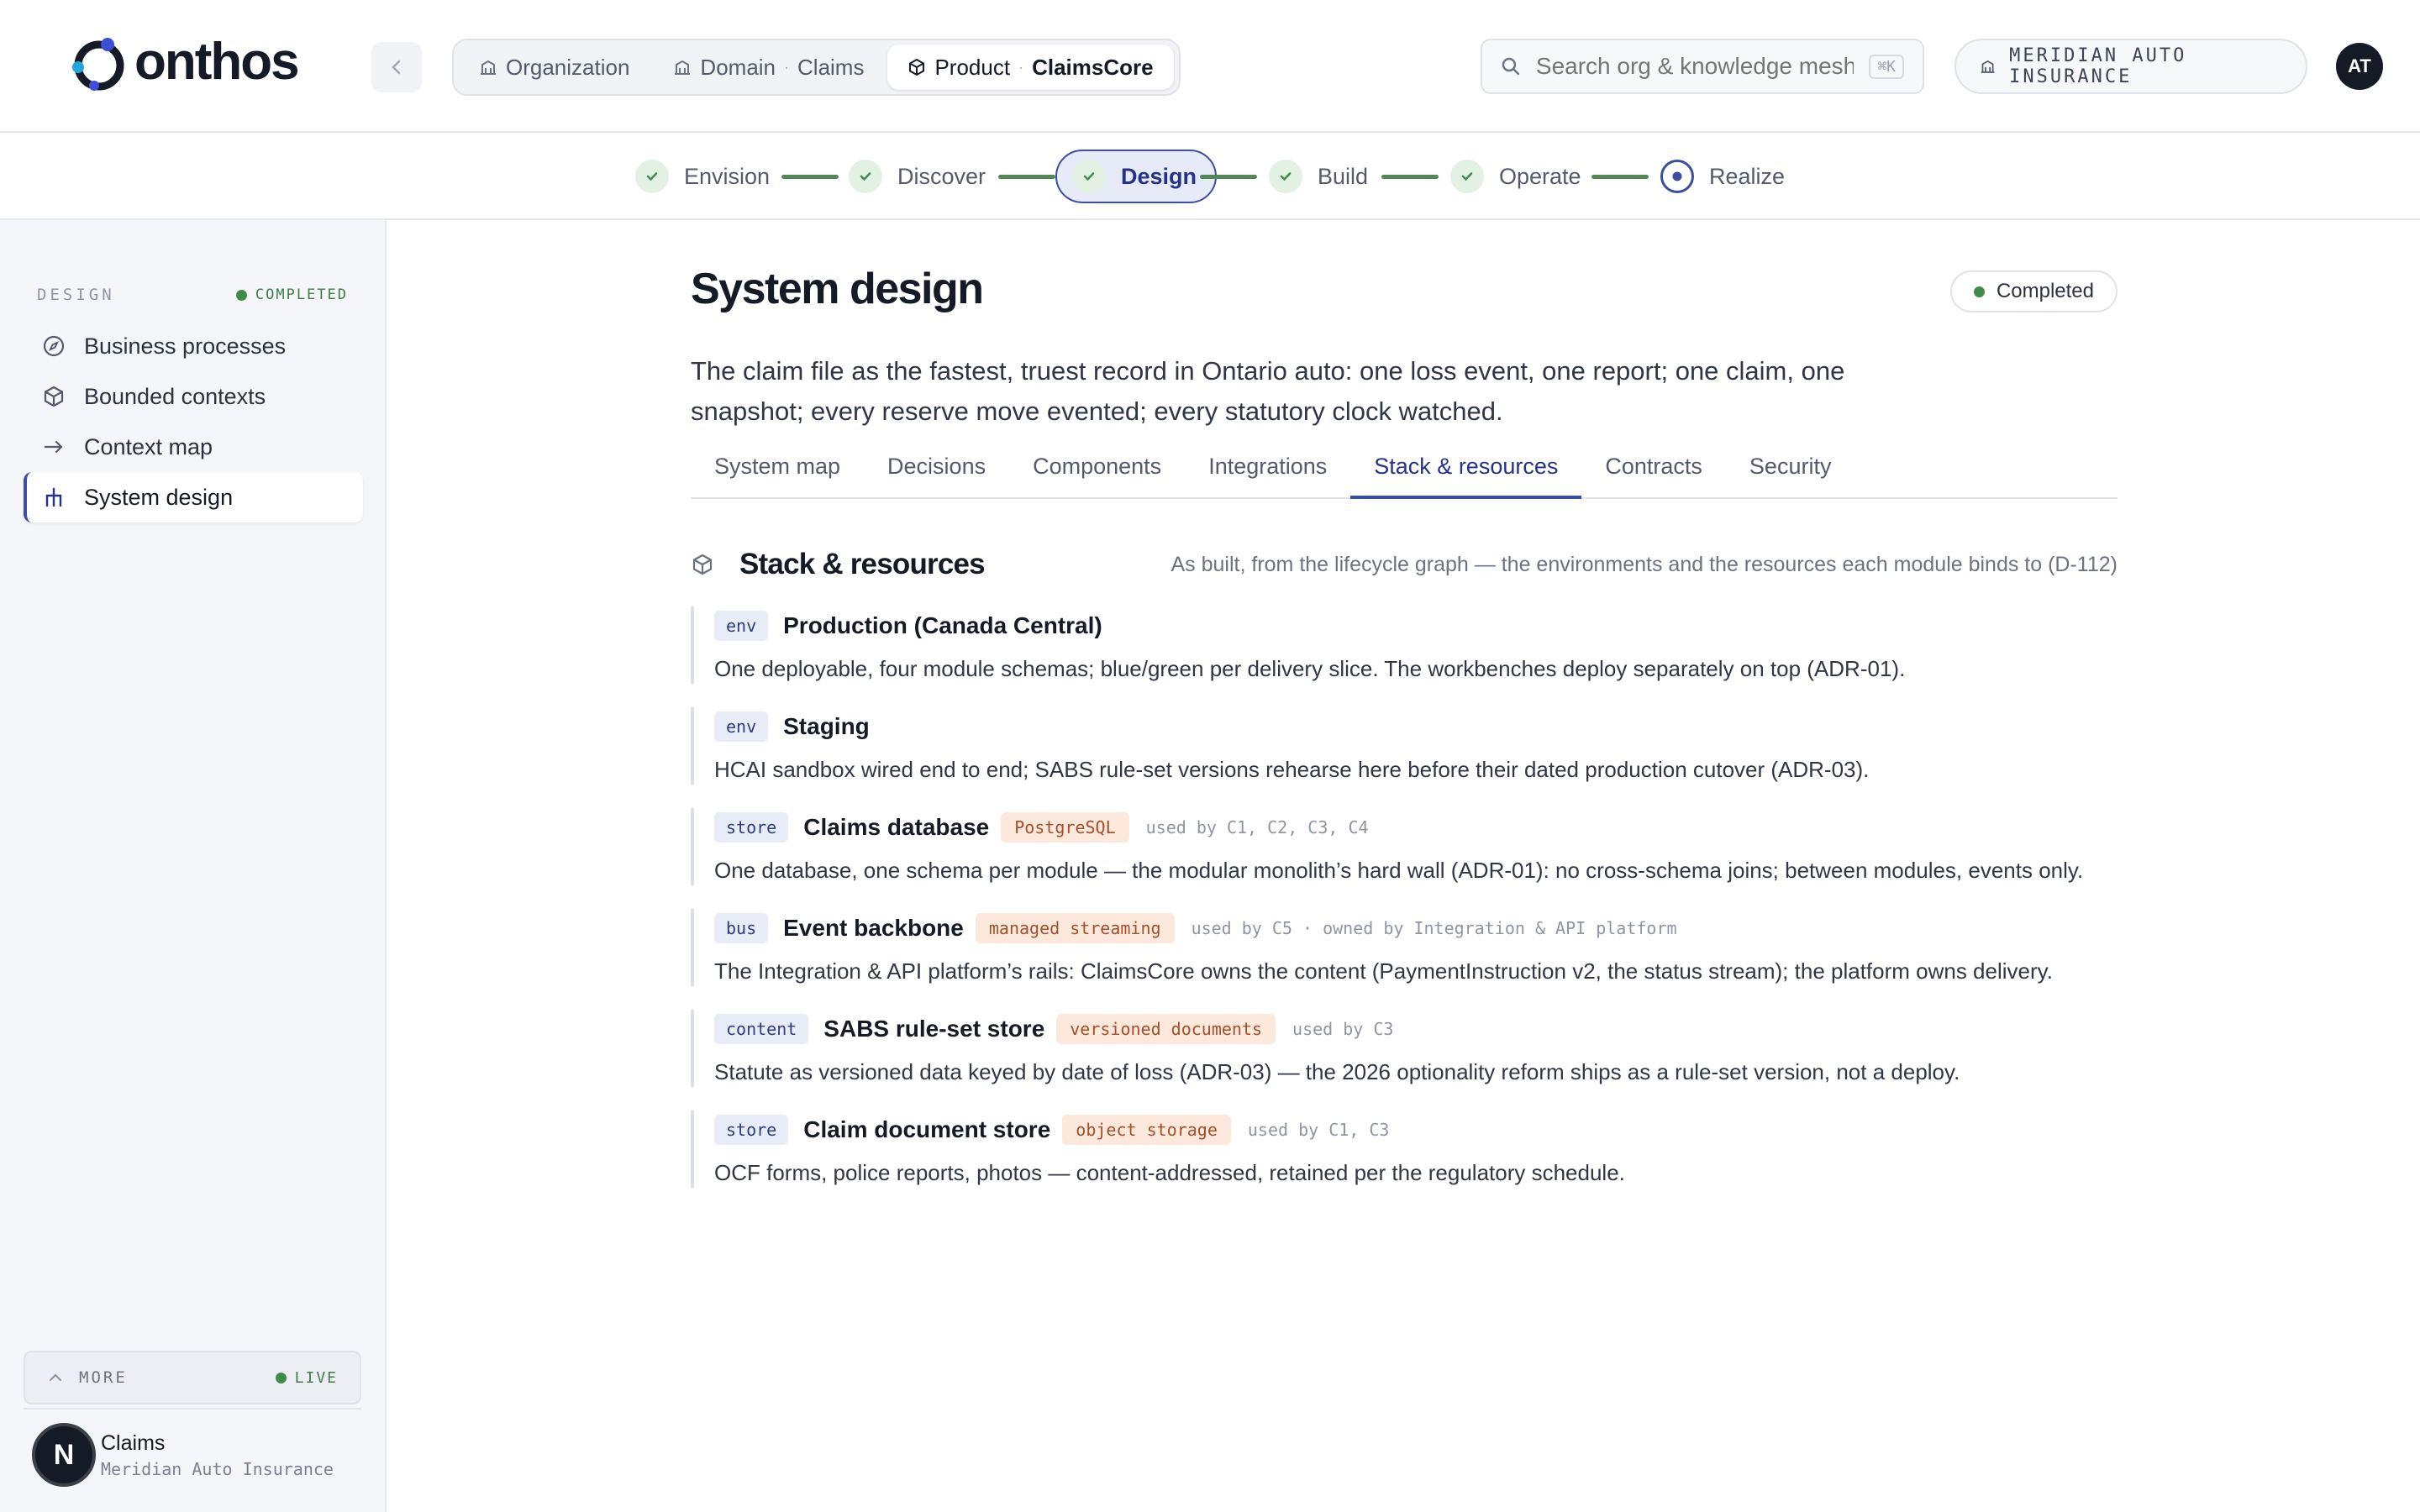 This screenshot has width=2420, height=1512. I want to click on sidebar-item-label: Context map, so click(148, 446).